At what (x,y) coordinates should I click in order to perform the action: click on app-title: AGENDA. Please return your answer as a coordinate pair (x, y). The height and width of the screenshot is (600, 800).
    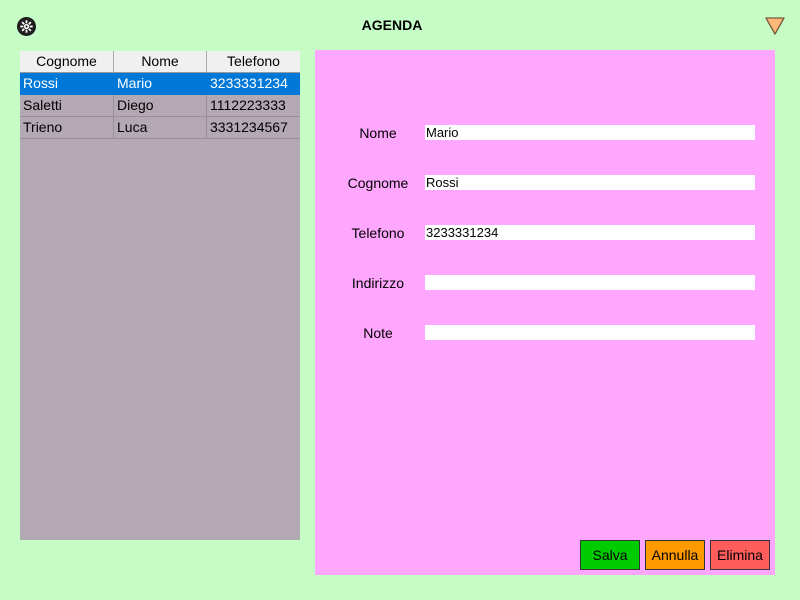
    Looking at the image, I should click on (392, 25).